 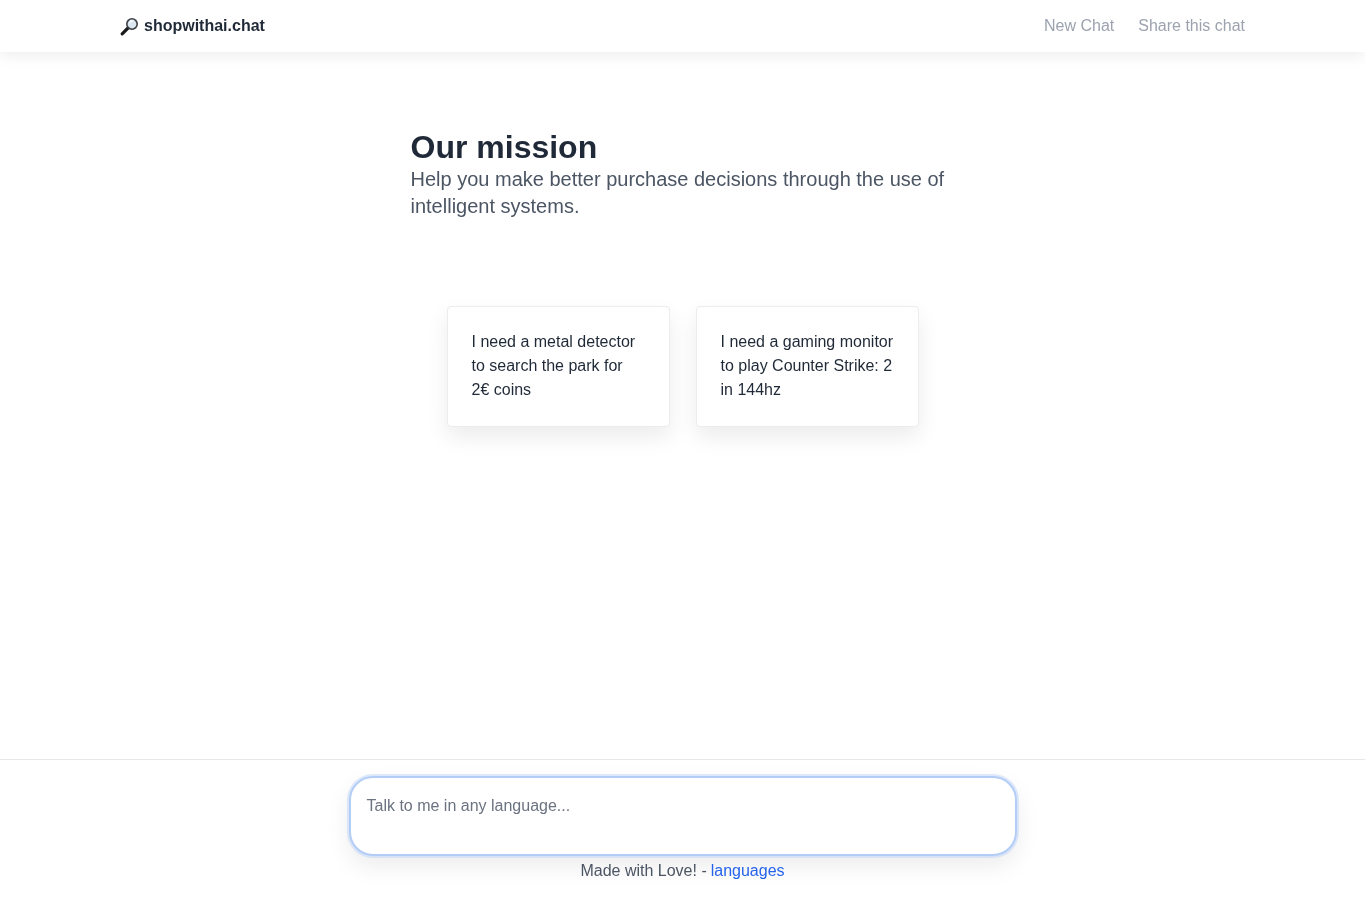 I want to click on suggestion-card: I need a gaming monitor to play Counter Strike: 2 in 144hz, so click(x=807, y=366).